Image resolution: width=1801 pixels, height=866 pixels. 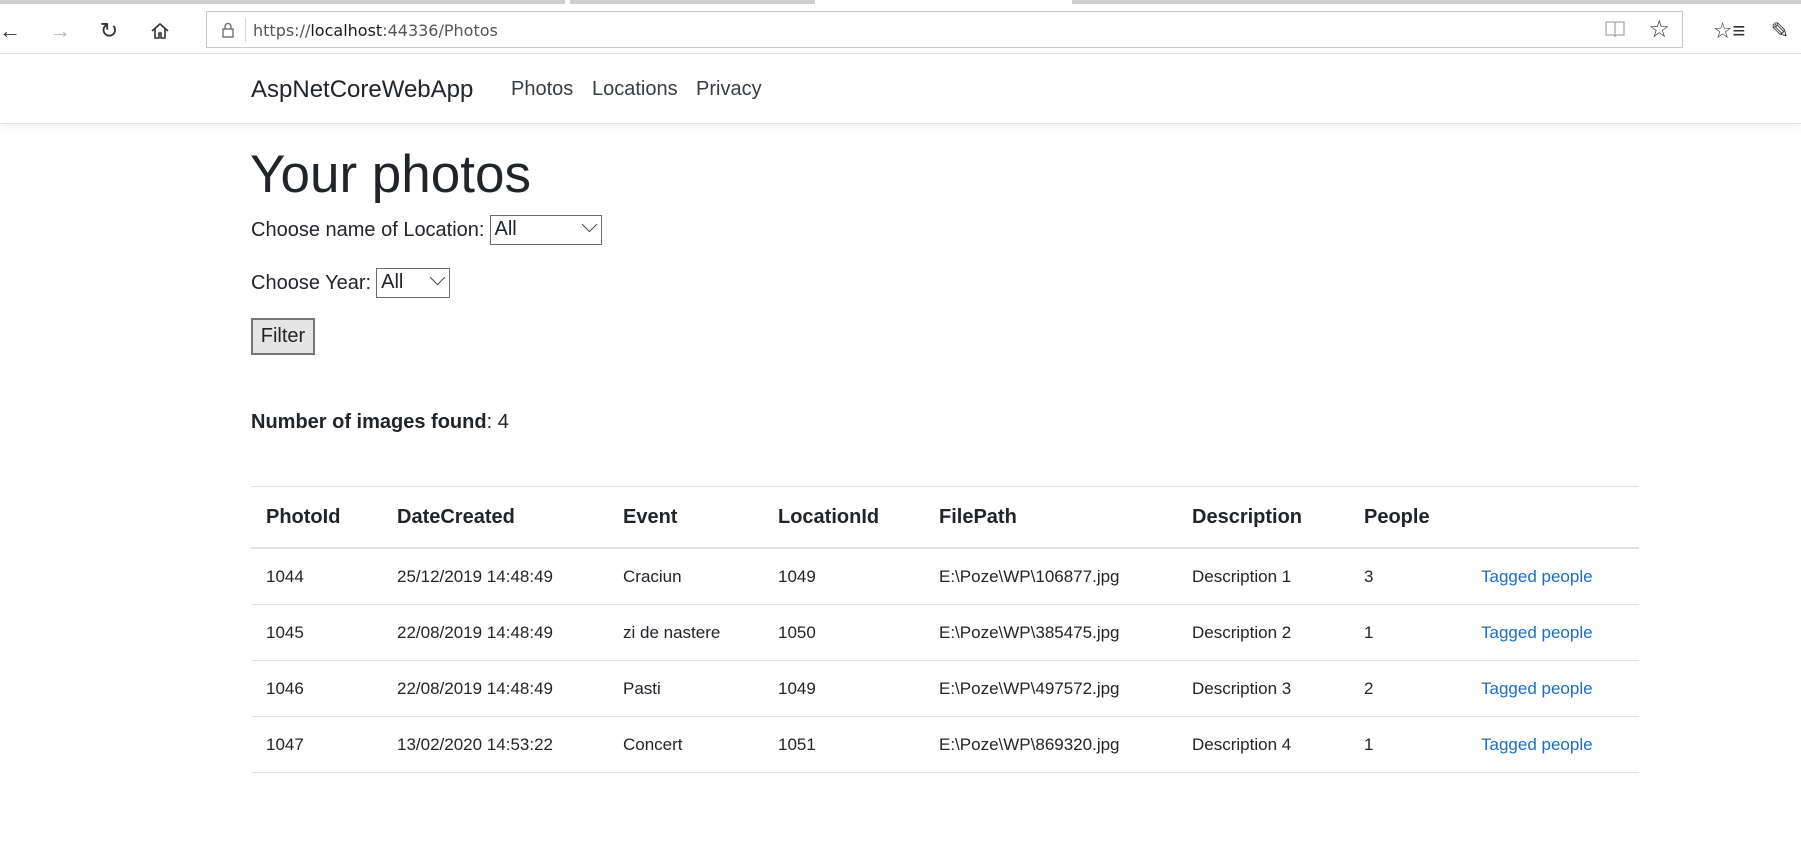 I want to click on cell-photo-id: 1046, so click(x=316, y=688).